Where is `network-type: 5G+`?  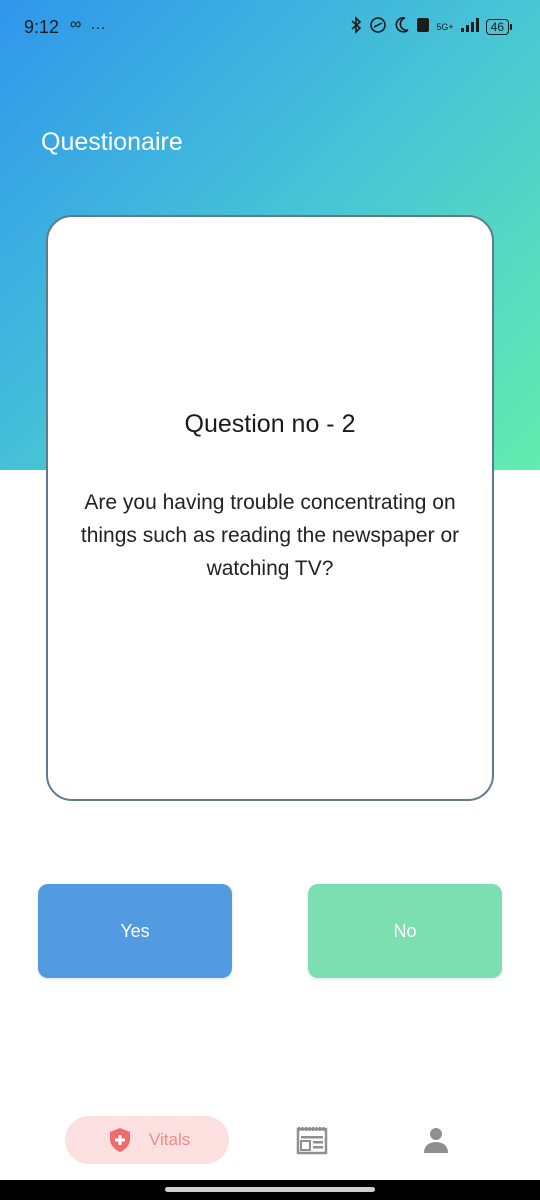
network-type: 5G+ is located at coordinates (445, 26).